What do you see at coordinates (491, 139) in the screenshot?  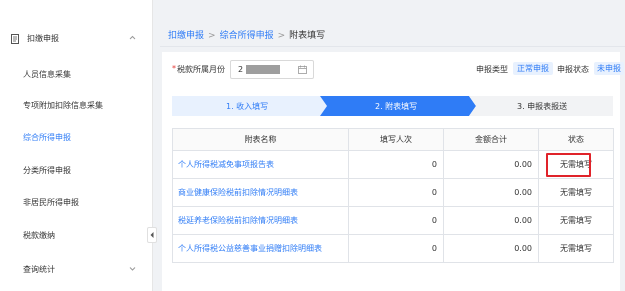 I see `header-amount: 金额合计` at bounding box center [491, 139].